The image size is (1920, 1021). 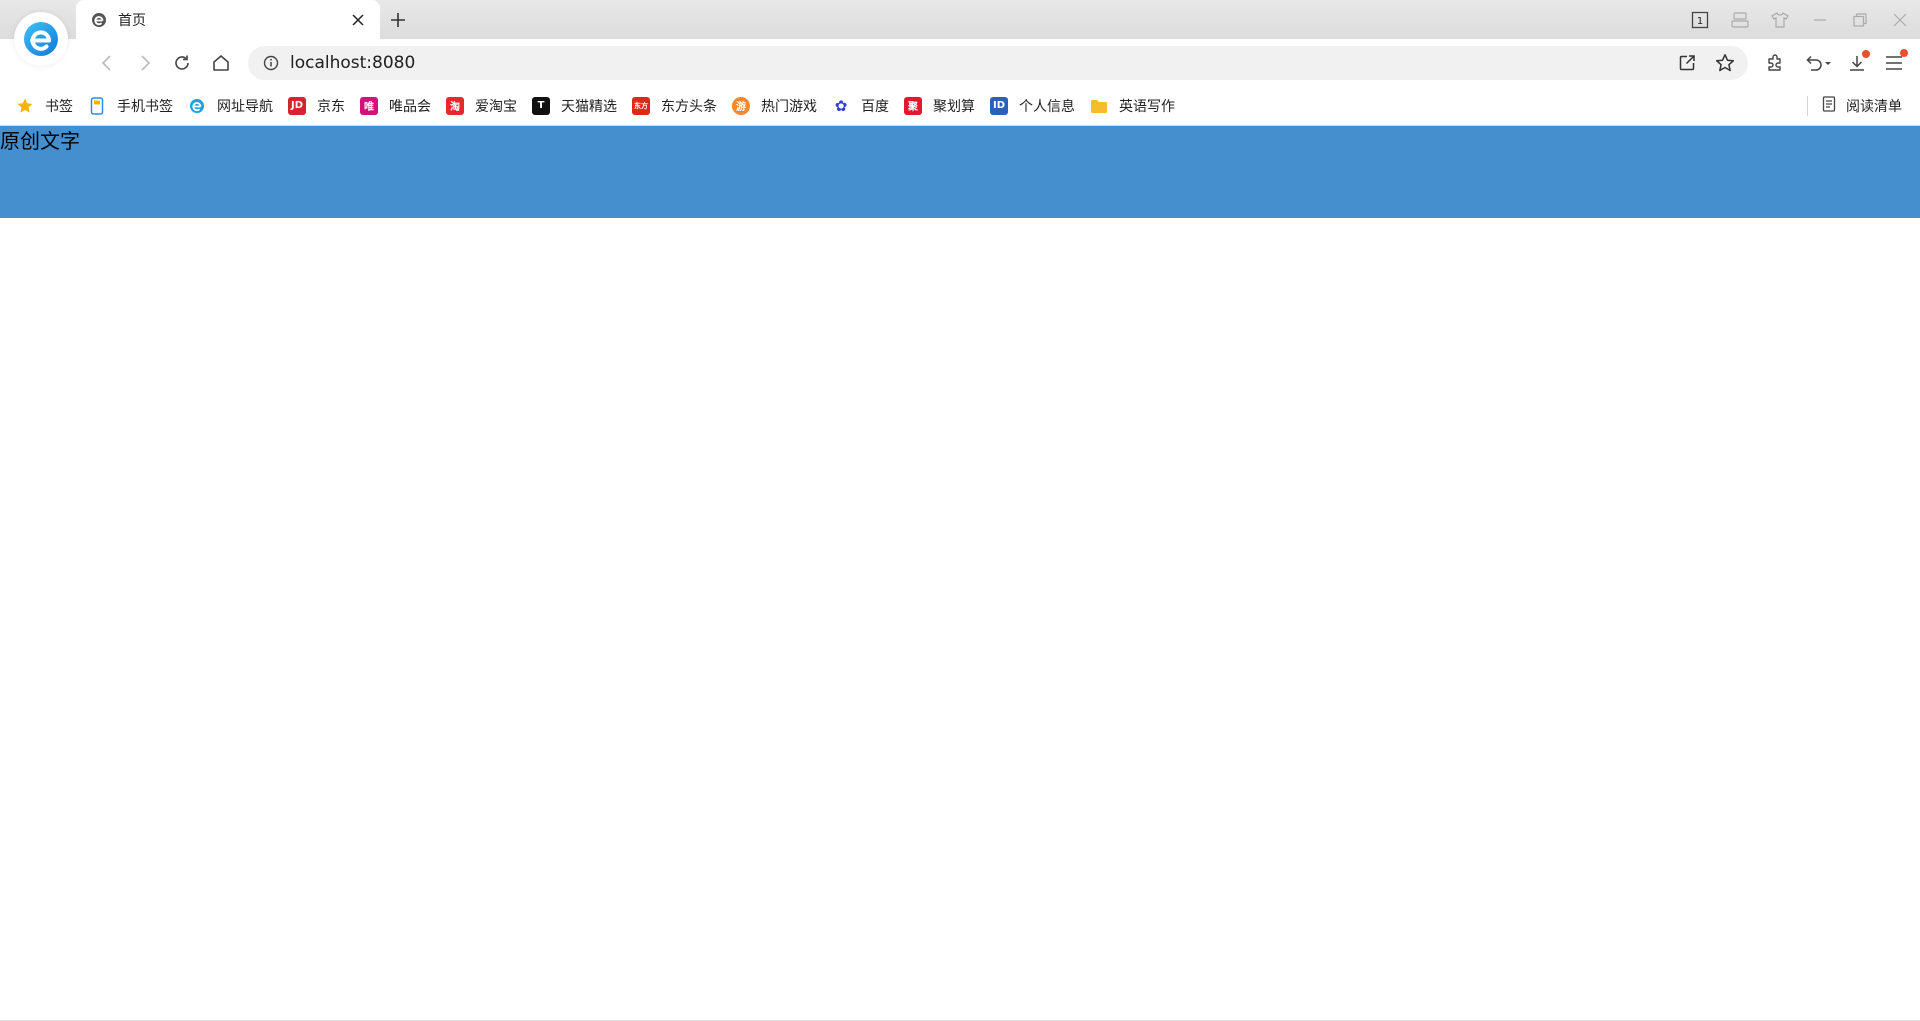 I want to click on reading-list-button: 阅读清单, so click(x=1854, y=105).